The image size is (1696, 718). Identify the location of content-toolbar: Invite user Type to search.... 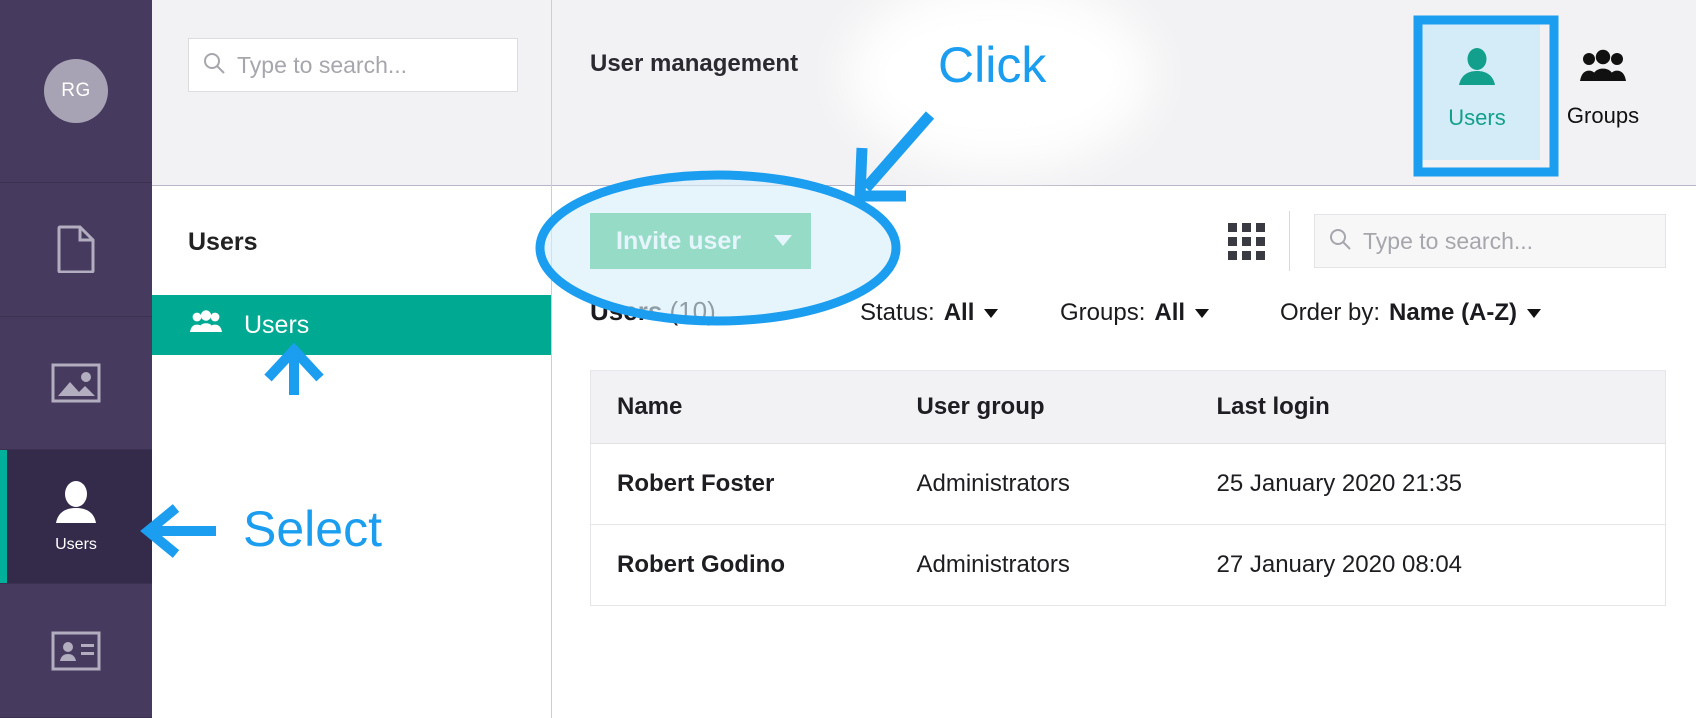
(1124, 241).